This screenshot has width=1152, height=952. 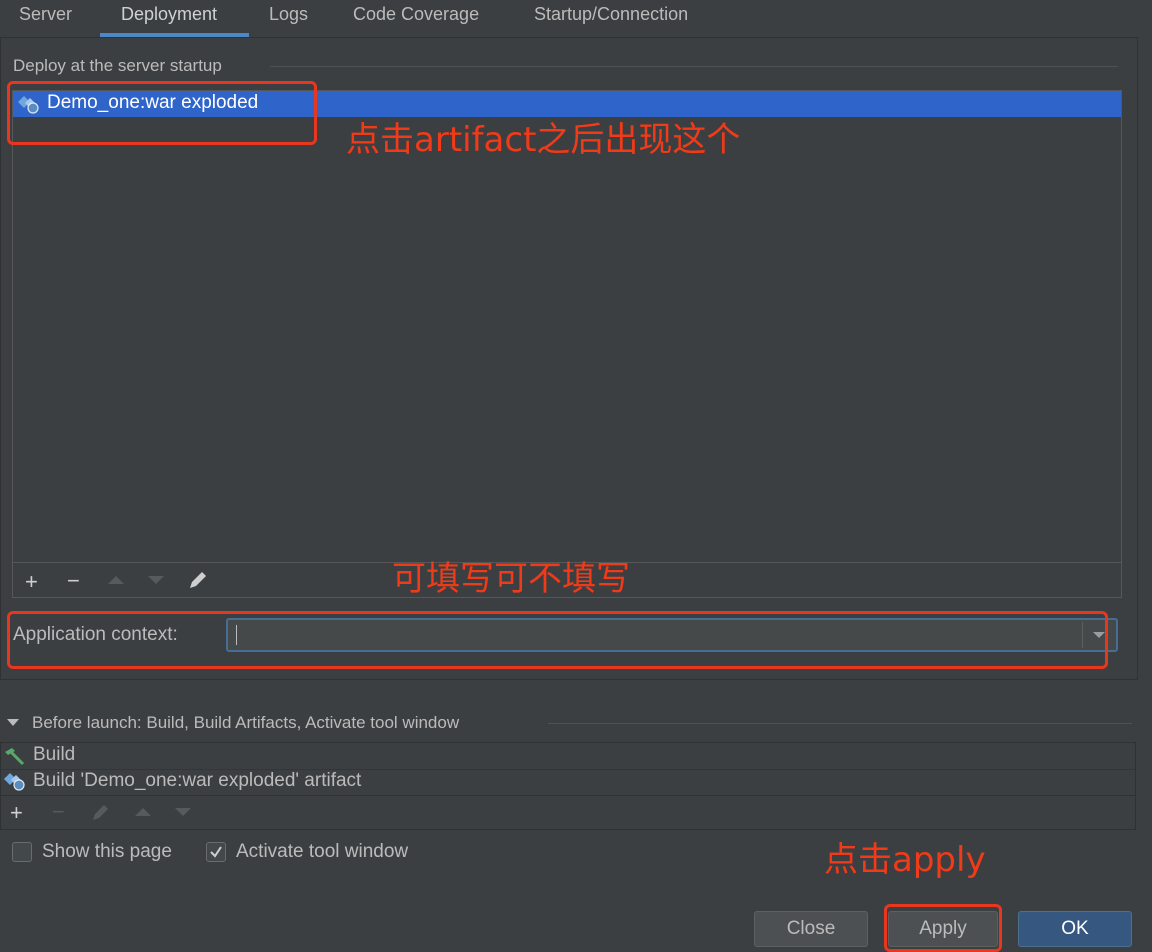 What do you see at coordinates (31, 582) in the screenshot?
I see `add-icon: +` at bounding box center [31, 582].